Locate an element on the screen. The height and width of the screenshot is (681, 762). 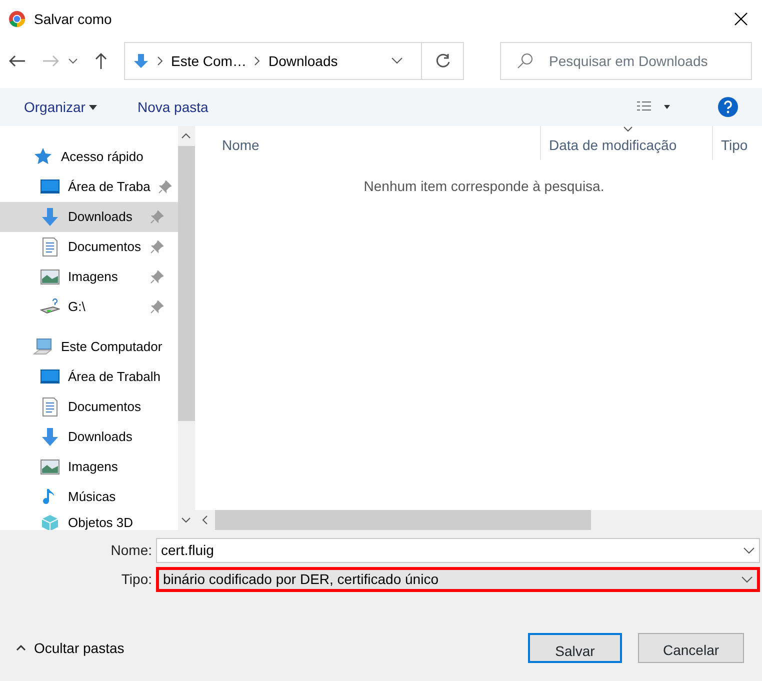
up-arrow-icon is located at coordinates (101, 61).